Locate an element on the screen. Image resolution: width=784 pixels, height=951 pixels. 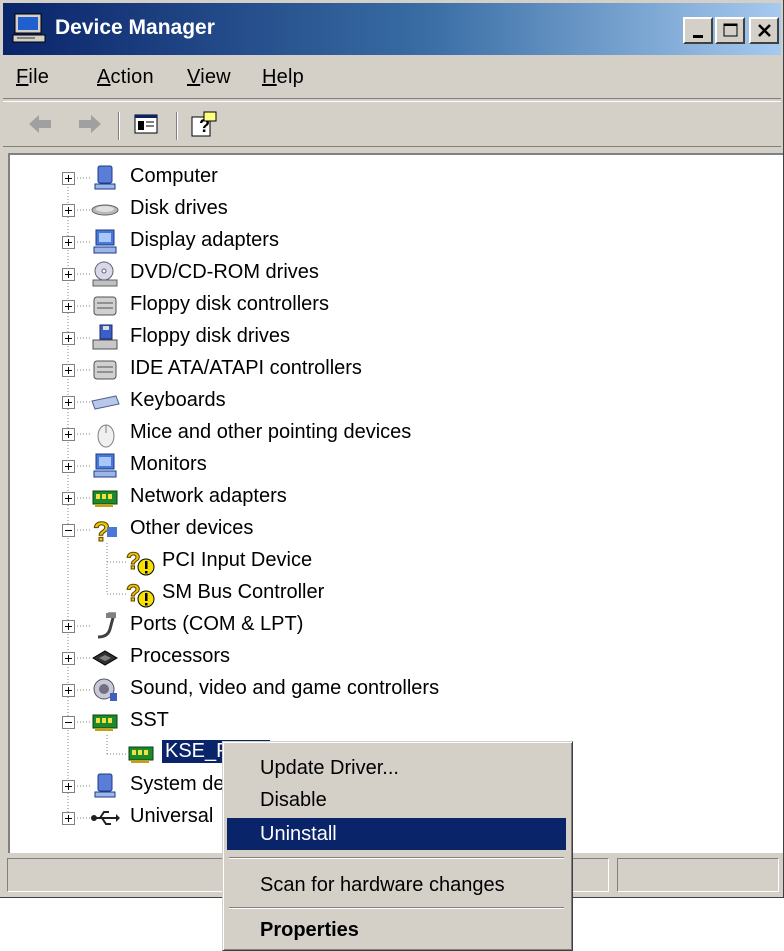
tree-item-dvd-cdrom: DVD/CD-ROM drives is located at coordinates (224, 272).